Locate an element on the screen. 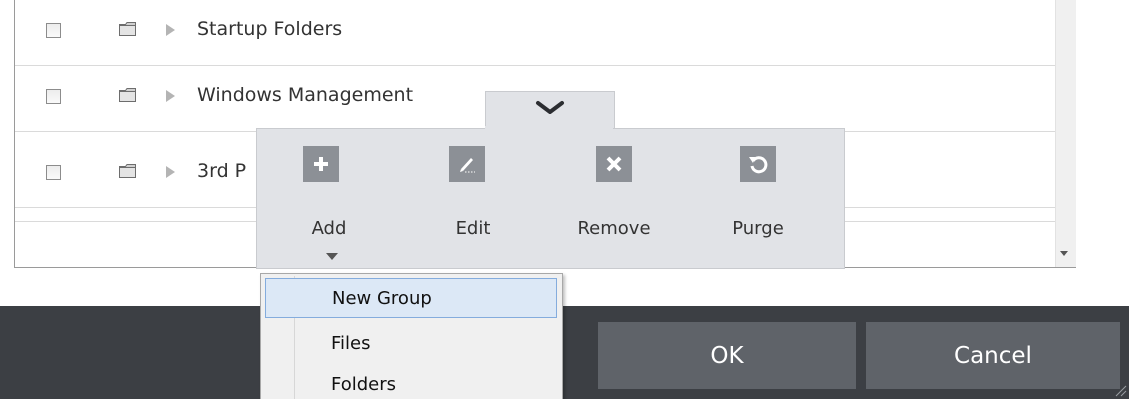 Image resolution: width=1129 pixels, height=399 pixels. tab-joiner is located at coordinates (549, 128).